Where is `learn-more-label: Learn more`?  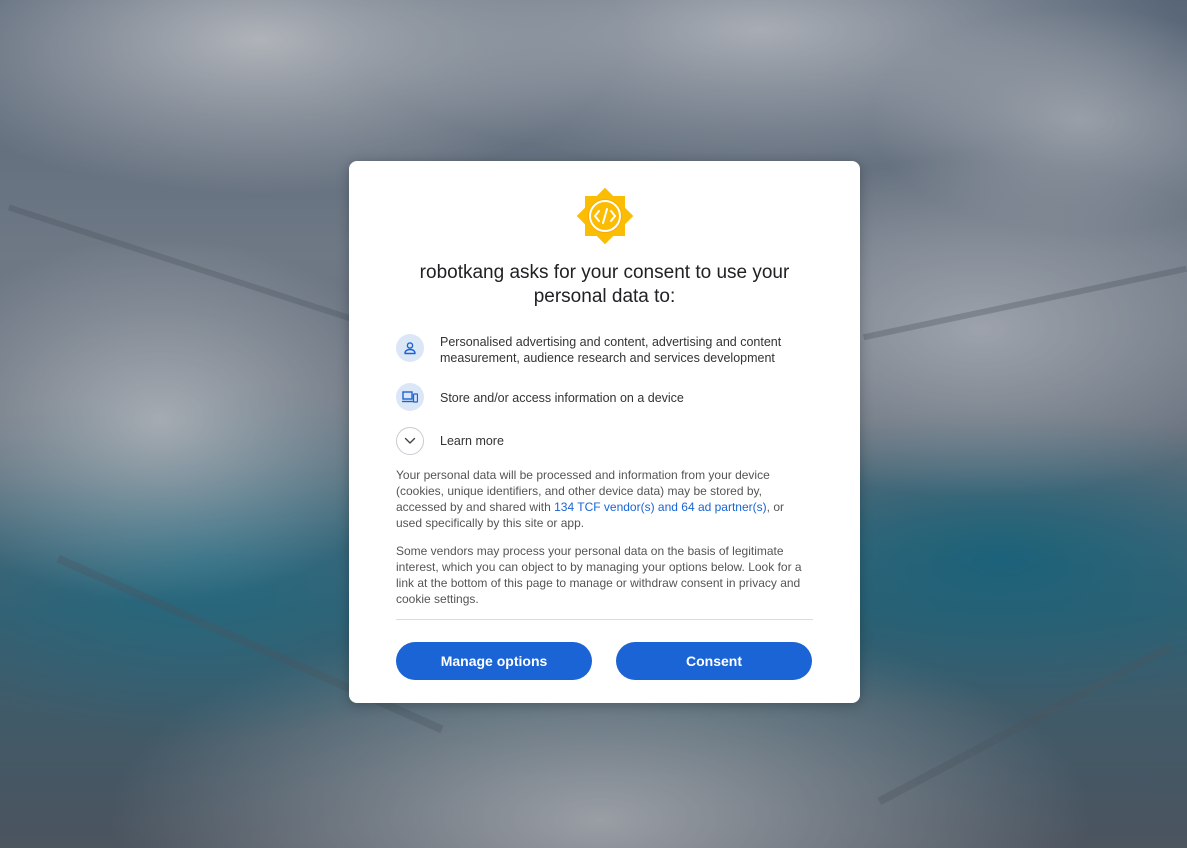
learn-more-label: Learn more is located at coordinates (627, 441).